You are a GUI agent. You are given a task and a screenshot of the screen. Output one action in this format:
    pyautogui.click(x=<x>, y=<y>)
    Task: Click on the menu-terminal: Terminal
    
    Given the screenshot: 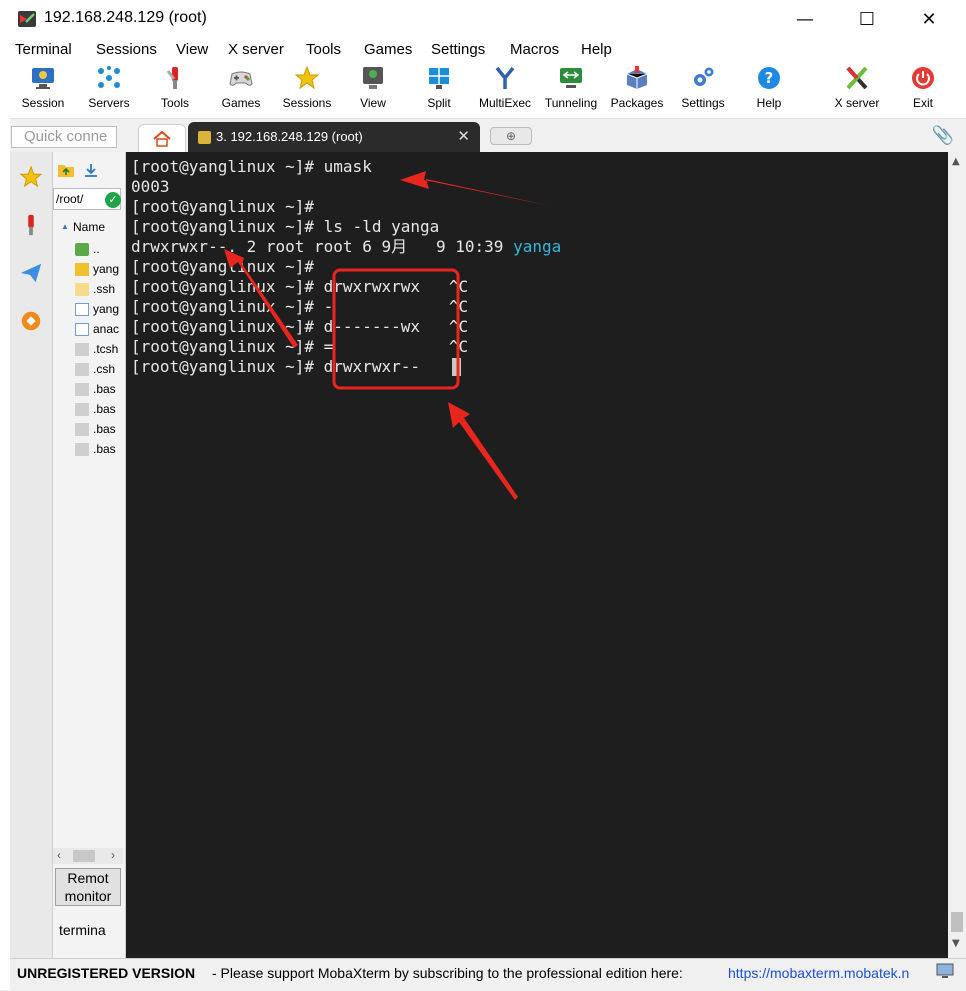 What is the action you would take?
    pyautogui.click(x=43, y=49)
    